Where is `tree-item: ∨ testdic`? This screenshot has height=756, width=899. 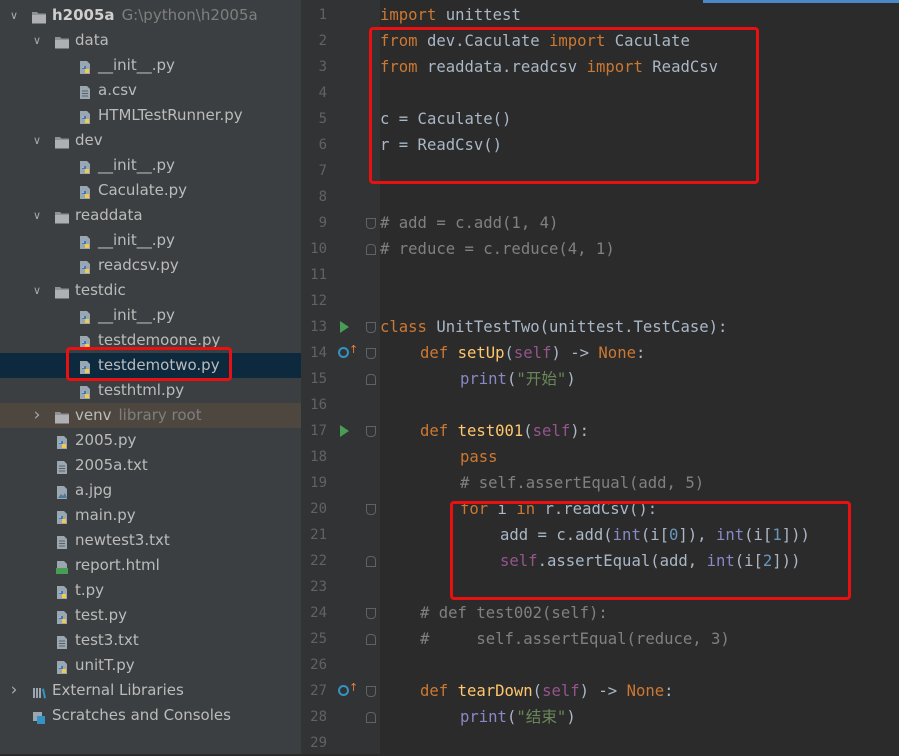
tree-item: ∨ testdic is located at coordinates (150, 290).